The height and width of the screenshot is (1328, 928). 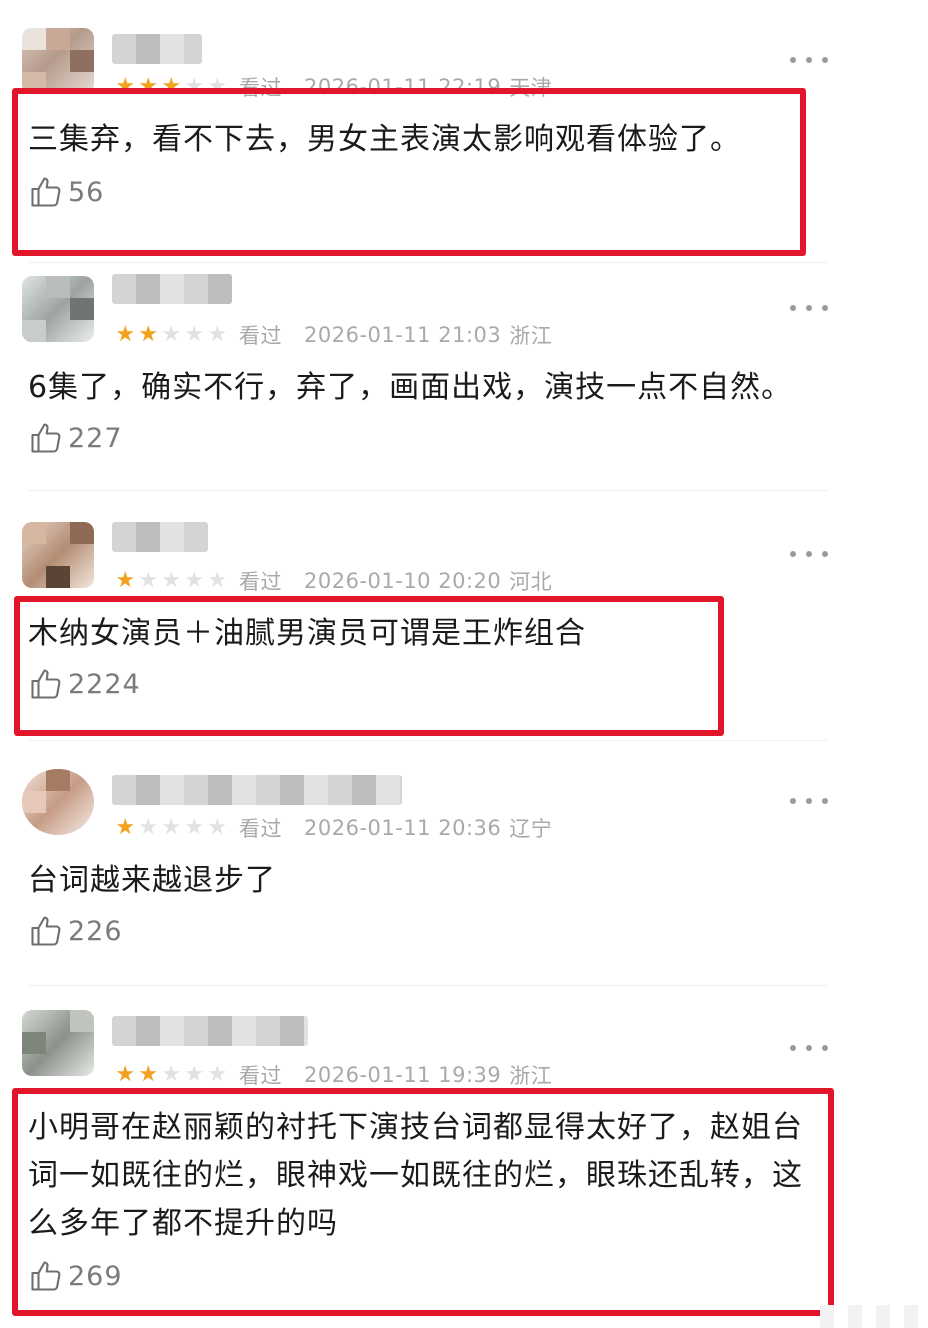 What do you see at coordinates (410, 387) in the screenshot?
I see `comment-text: 6集了，确实不行，弃了，画面出戏，演技一点不自然。` at bounding box center [410, 387].